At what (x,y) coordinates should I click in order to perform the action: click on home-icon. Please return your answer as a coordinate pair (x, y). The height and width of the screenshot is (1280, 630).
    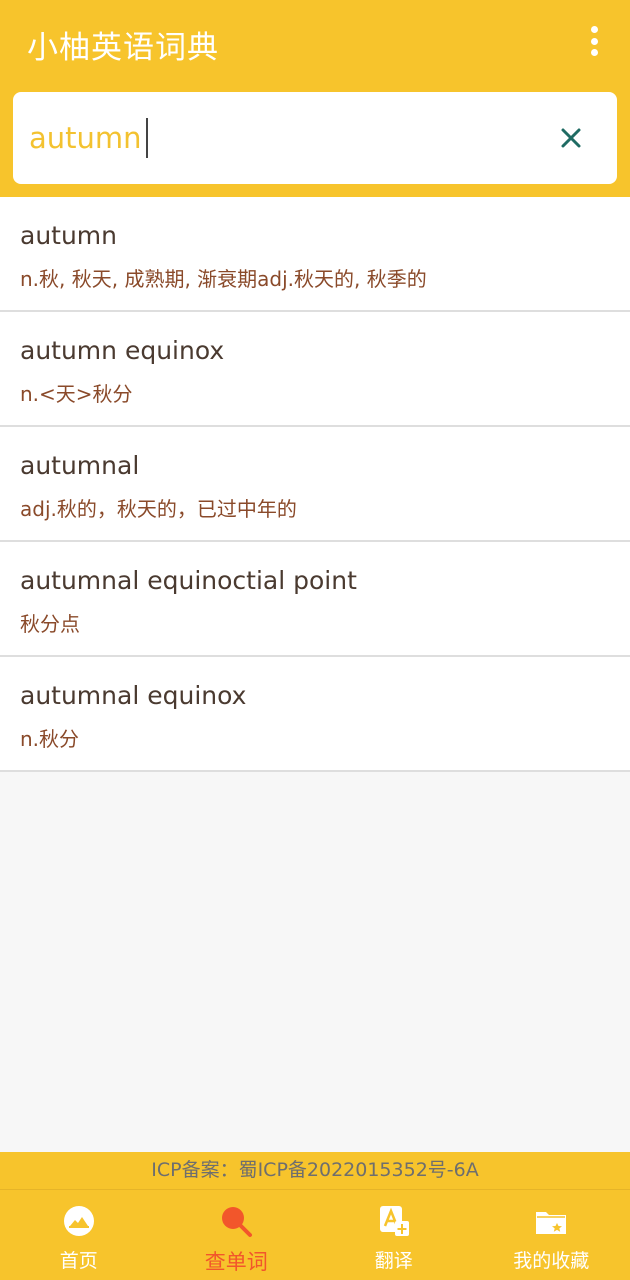
    Looking at the image, I should click on (79, 1221).